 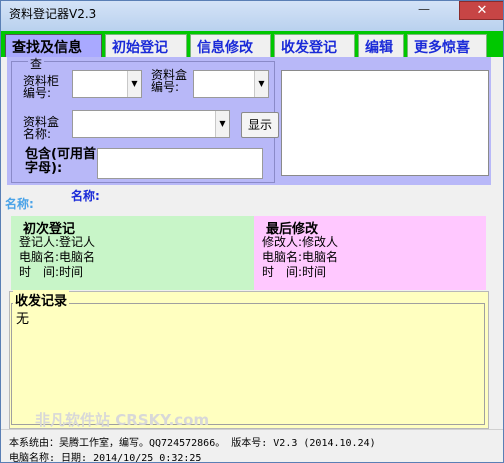 What do you see at coordinates (37, 134) in the screenshot?
I see `box-name-label-line2: 名称:` at bounding box center [37, 134].